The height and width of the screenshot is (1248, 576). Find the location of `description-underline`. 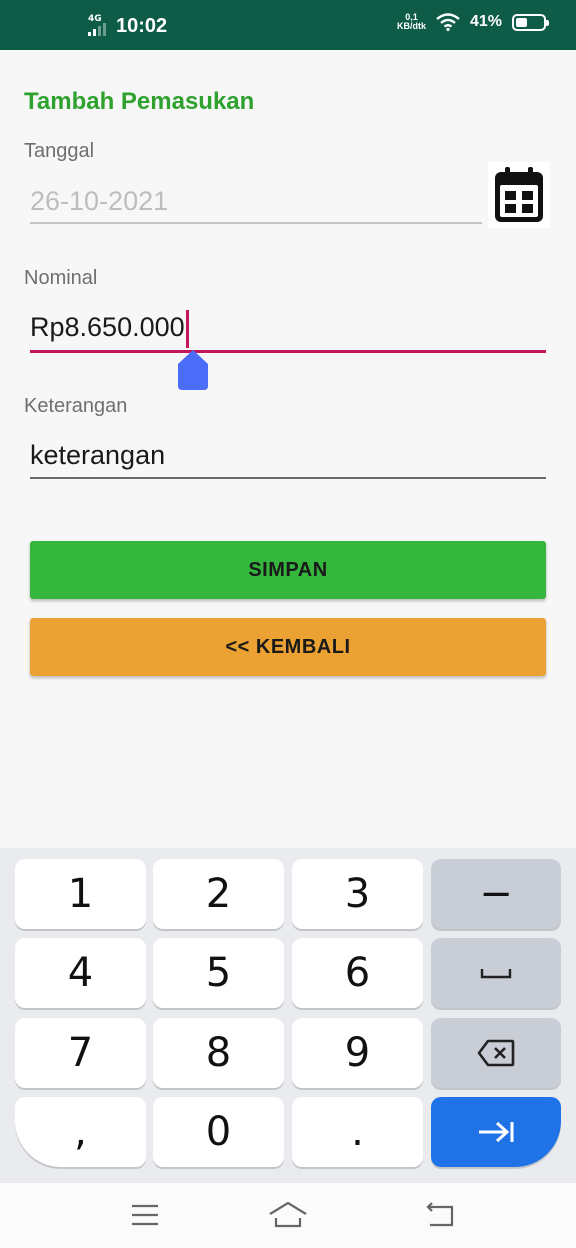

description-underline is located at coordinates (288, 478).